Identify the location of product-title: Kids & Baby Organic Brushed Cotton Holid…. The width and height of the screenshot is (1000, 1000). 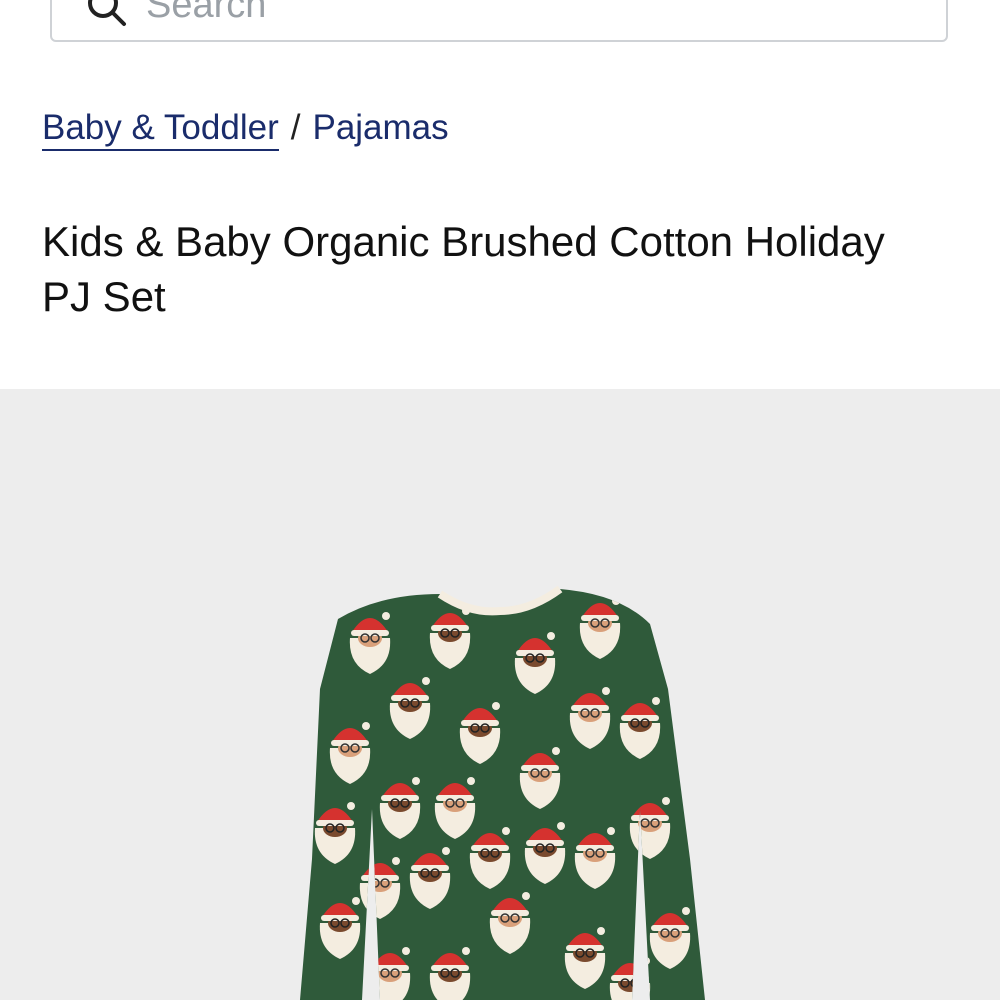
(463, 269).